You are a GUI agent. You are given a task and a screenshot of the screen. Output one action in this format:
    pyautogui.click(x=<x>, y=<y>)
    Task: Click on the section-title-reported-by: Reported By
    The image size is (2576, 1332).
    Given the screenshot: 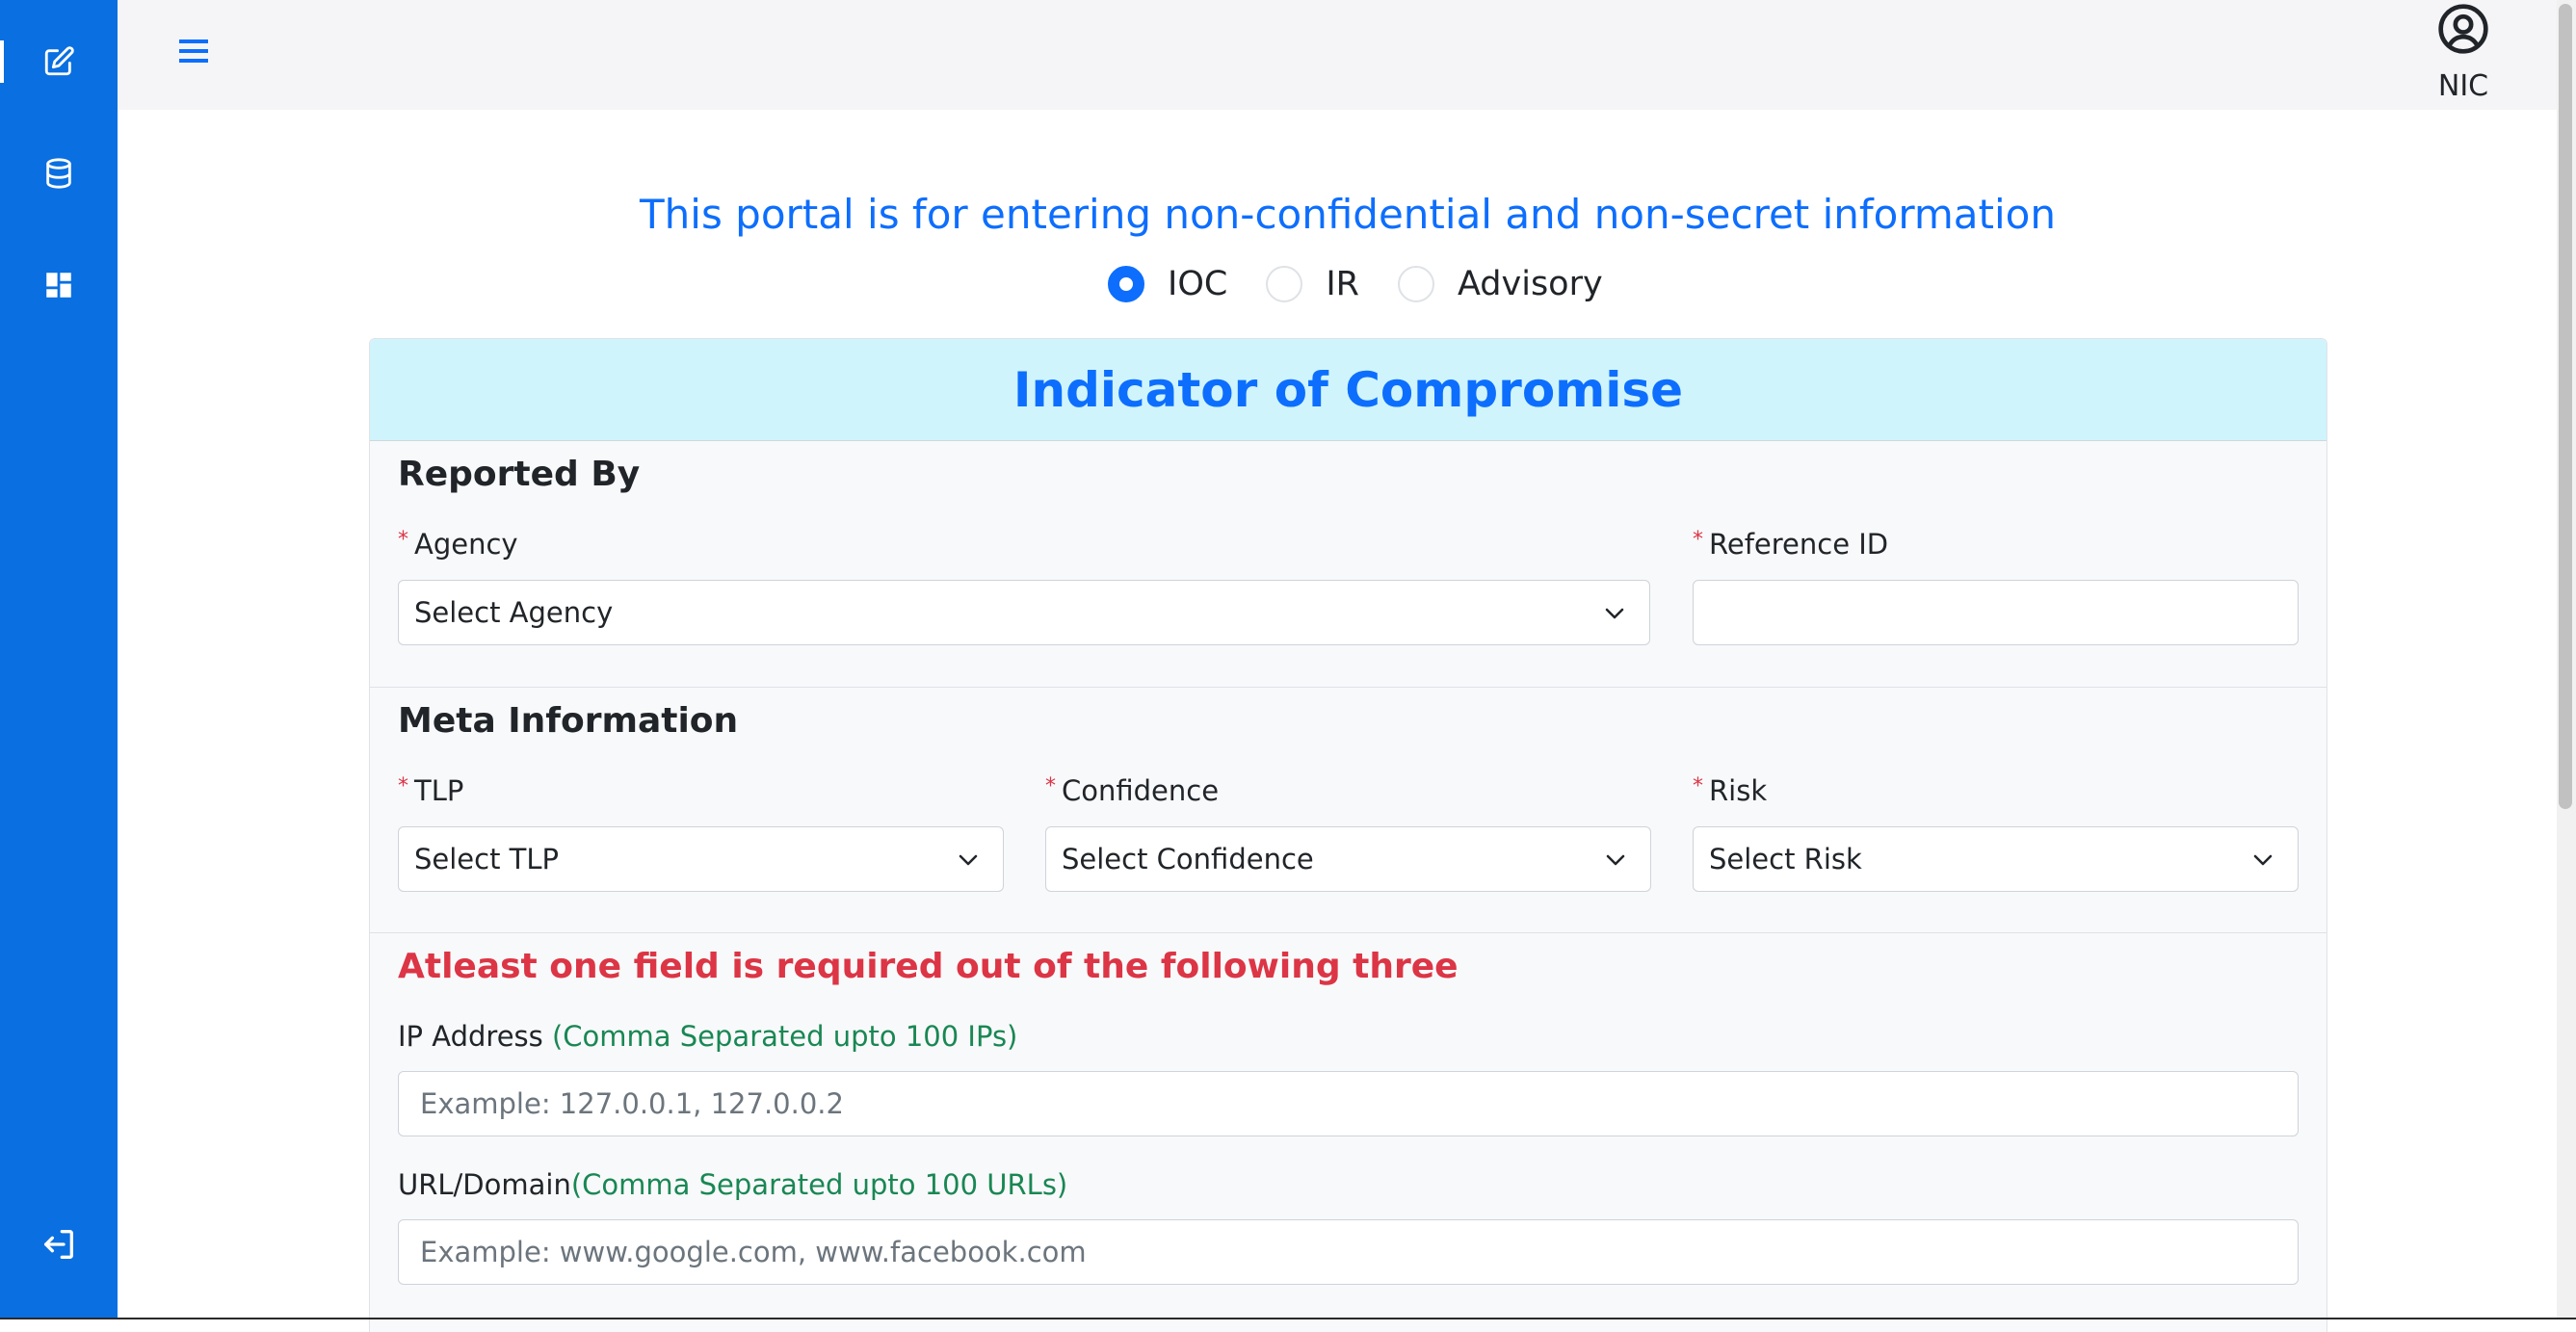 What is the action you would take?
    pyautogui.click(x=519, y=474)
    